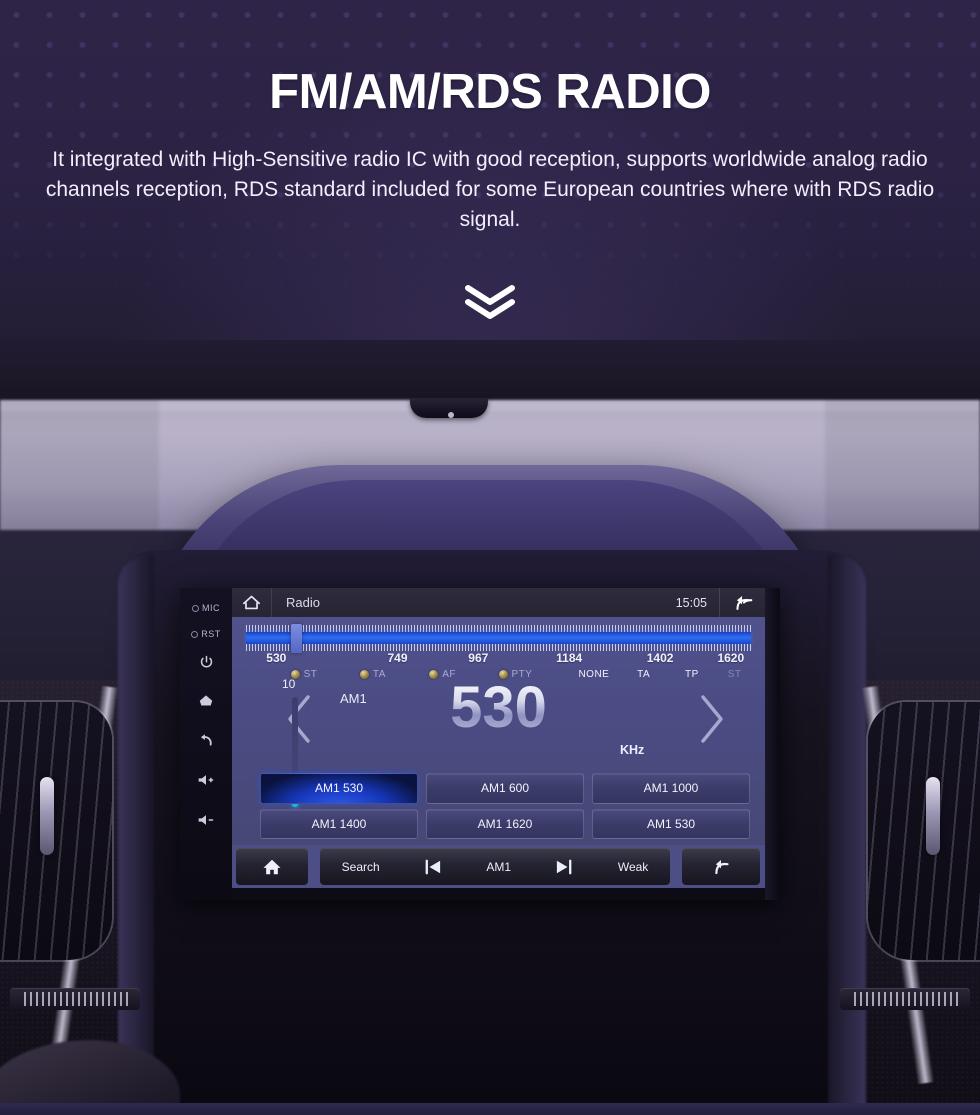  I want to click on volume-value: 10, so click(289, 684).